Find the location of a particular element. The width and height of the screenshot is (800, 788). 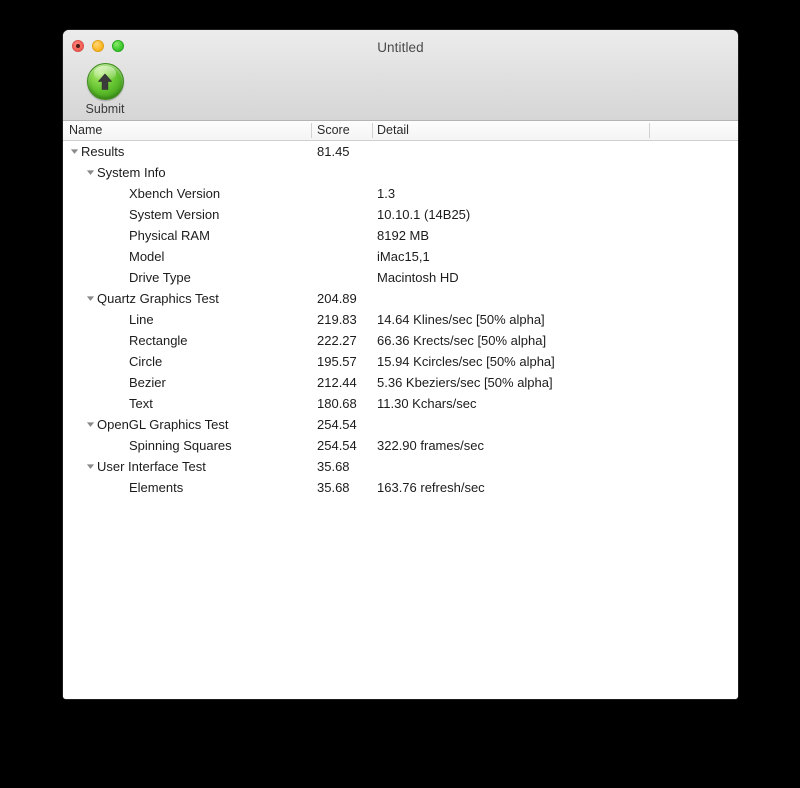

row-detail-cell: 8192 MB is located at coordinates (403, 235).